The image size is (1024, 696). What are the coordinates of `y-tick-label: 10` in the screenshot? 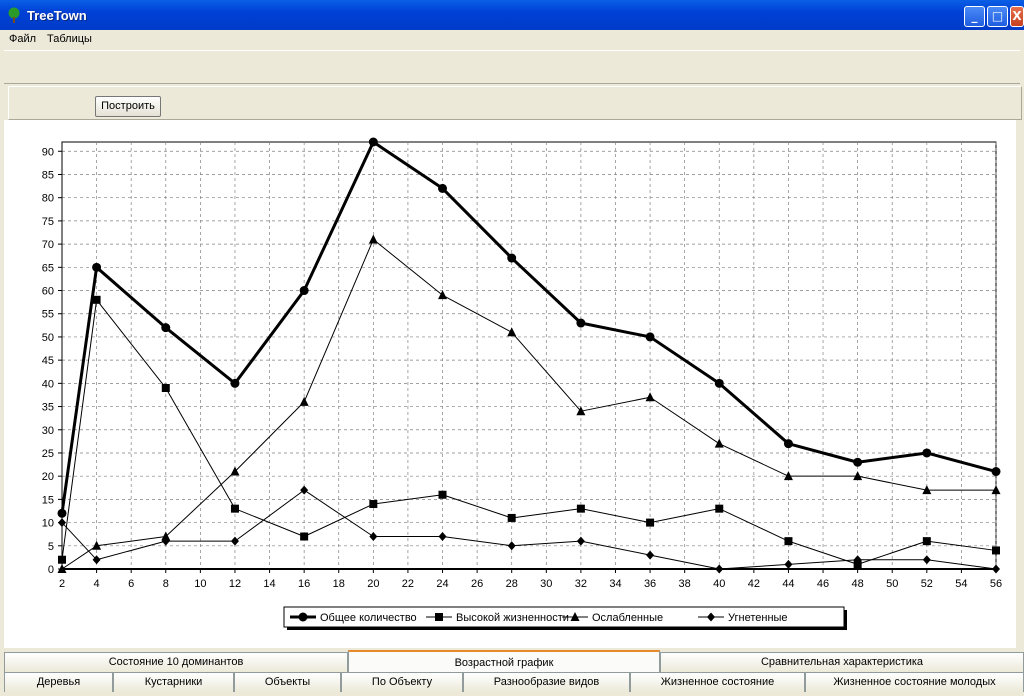 It's located at (48, 524).